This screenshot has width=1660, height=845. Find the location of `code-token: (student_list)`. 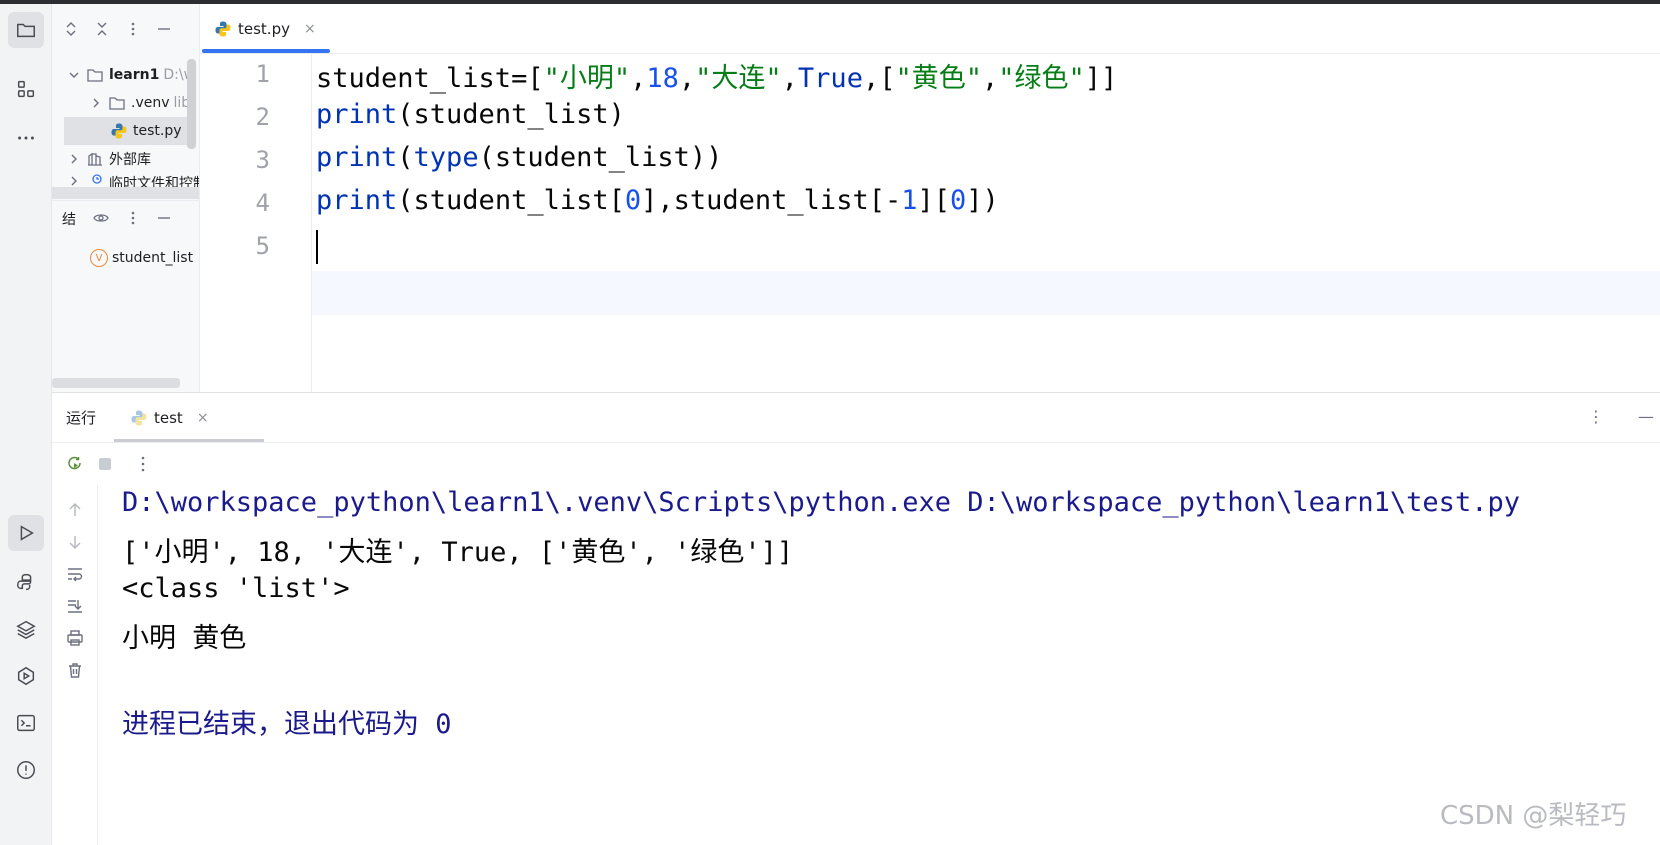

code-token: (student_list) is located at coordinates (511, 114).